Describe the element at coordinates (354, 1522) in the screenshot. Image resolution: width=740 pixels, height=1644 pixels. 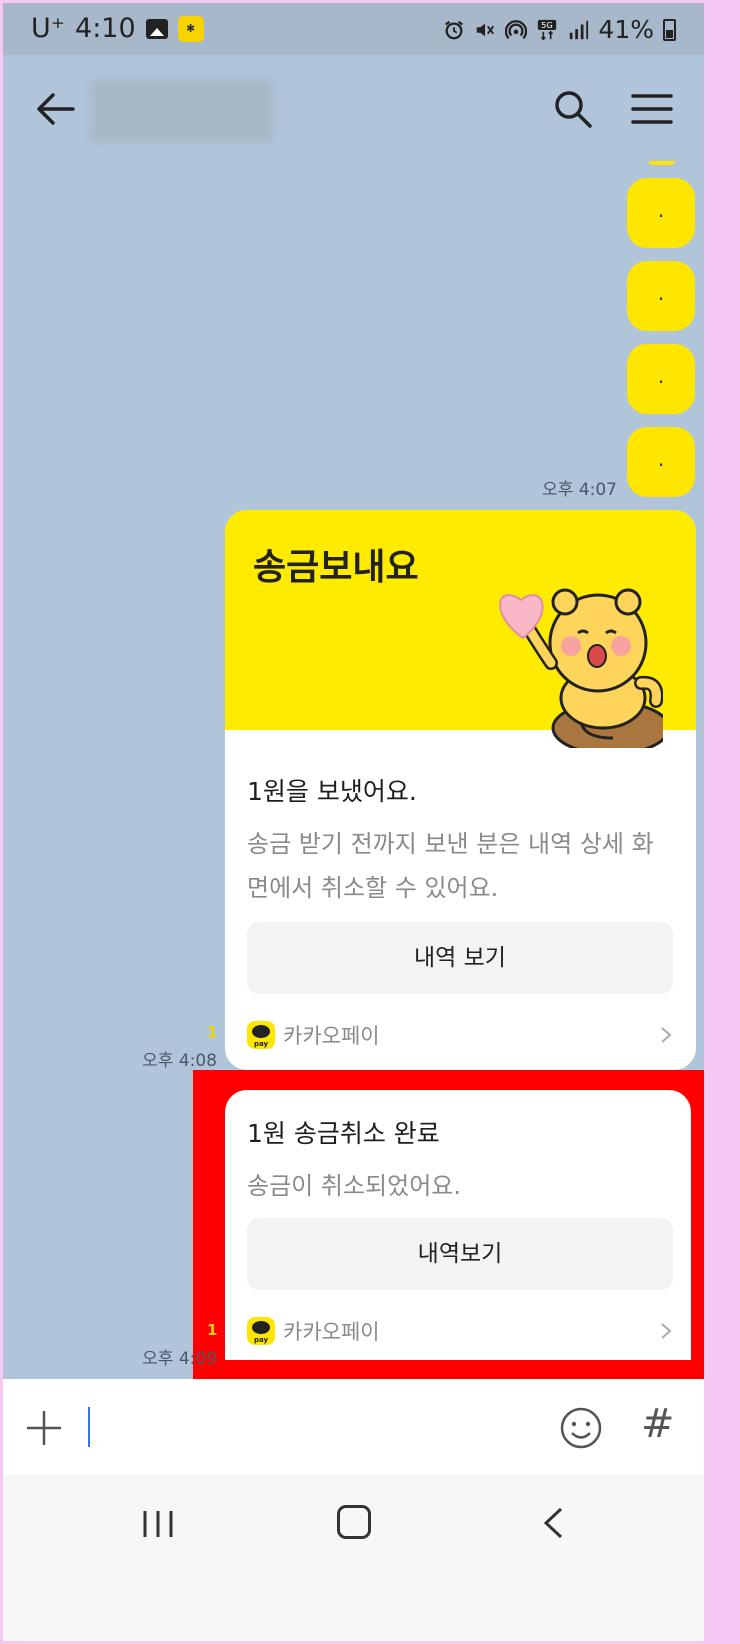
I see `home-icon` at that location.